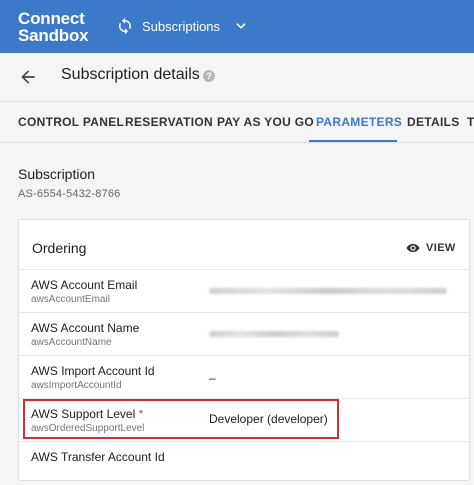 The image size is (474, 485). Describe the element at coordinates (28, 77) in the screenshot. I see `back-arrow-icon` at that location.